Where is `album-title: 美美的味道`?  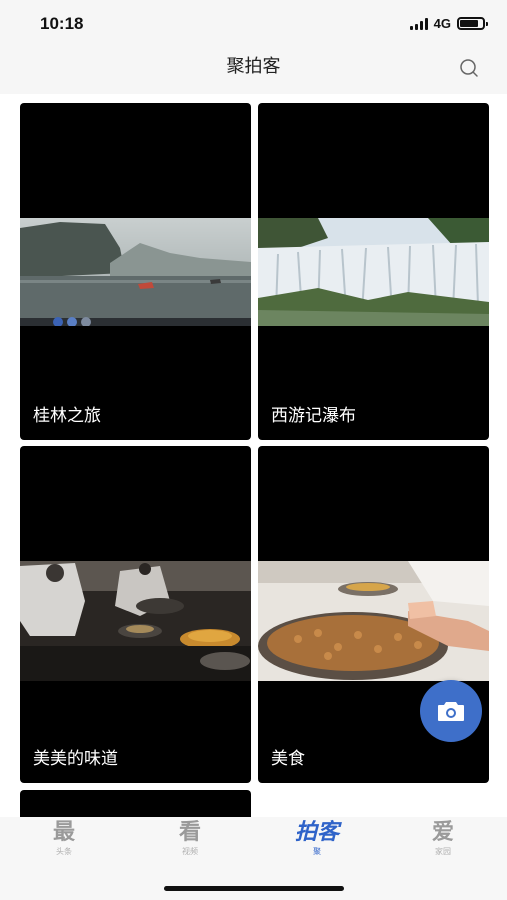
album-title: 美美的味道 is located at coordinates (75, 759).